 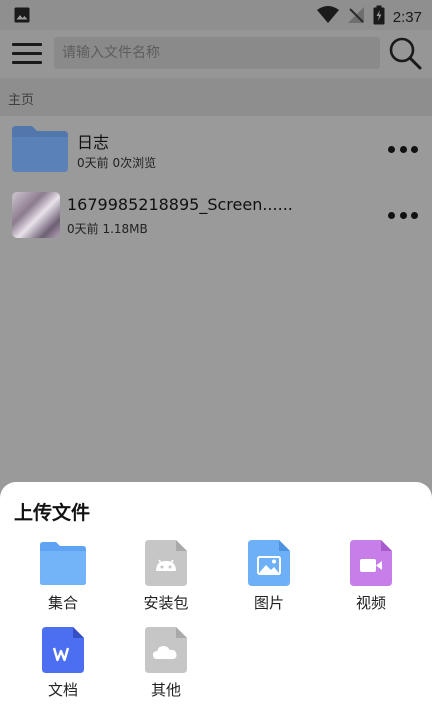 What do you see at coordinates (36, 215) in the screenshot?
I see `image-thumbnail` at bounding box center [36, 215].